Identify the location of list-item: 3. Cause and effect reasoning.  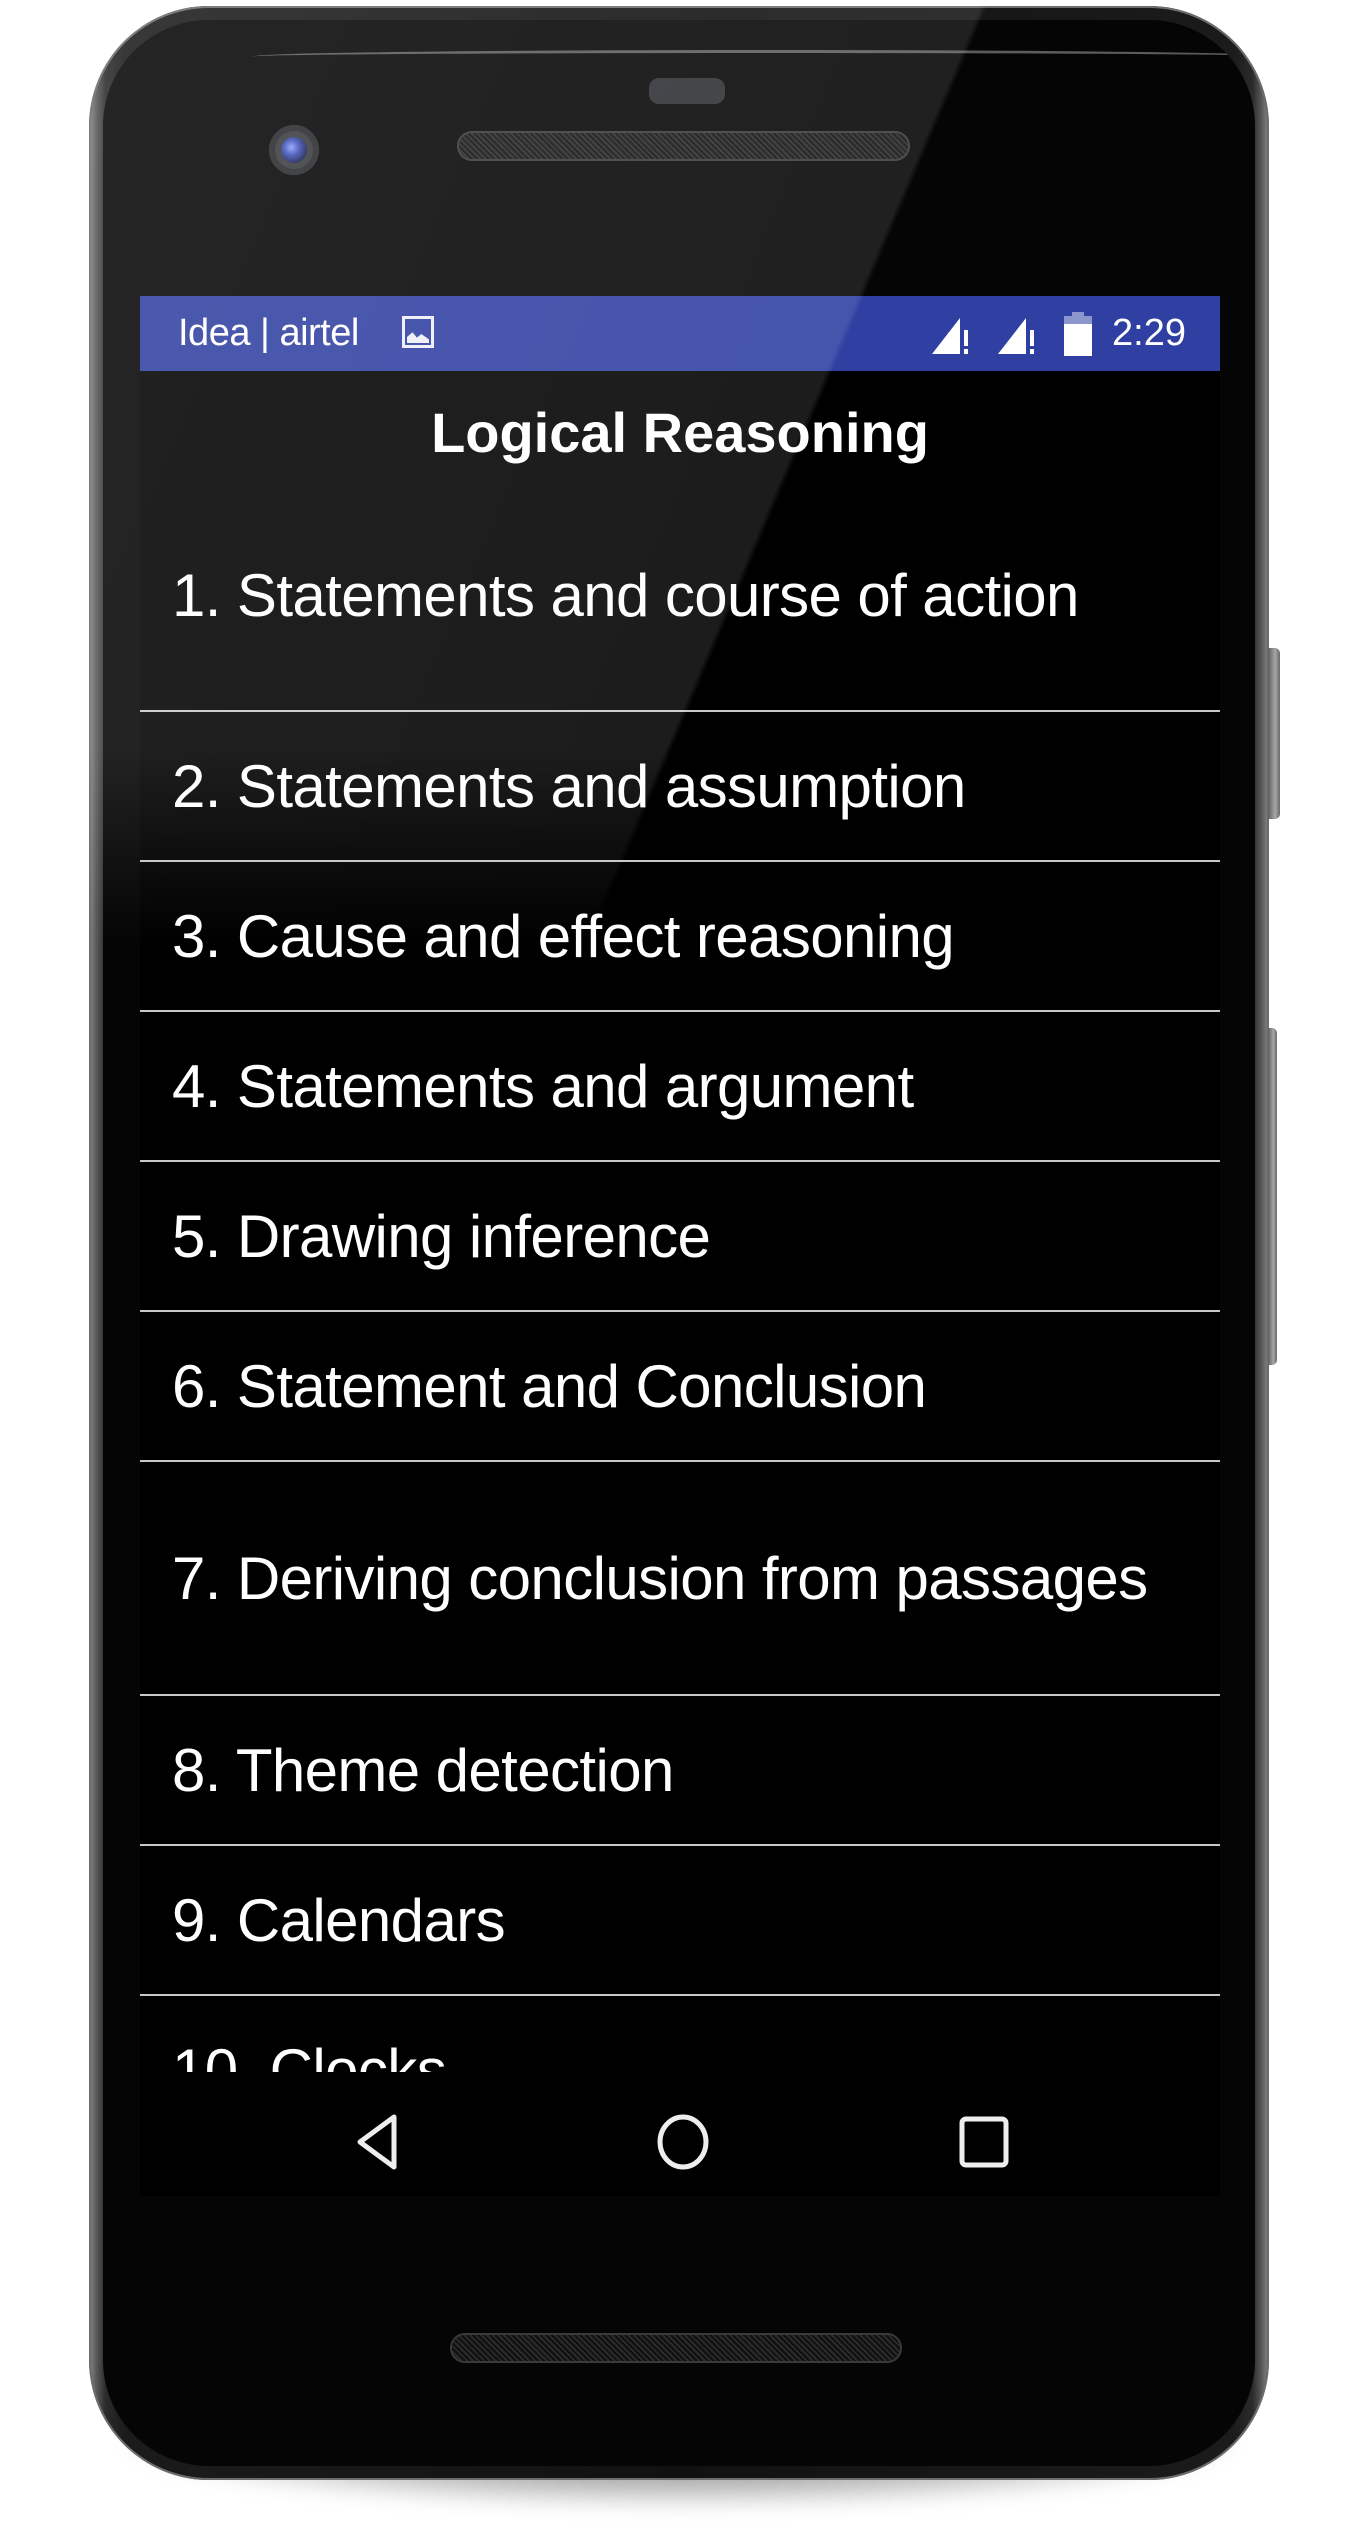
(680, 937).